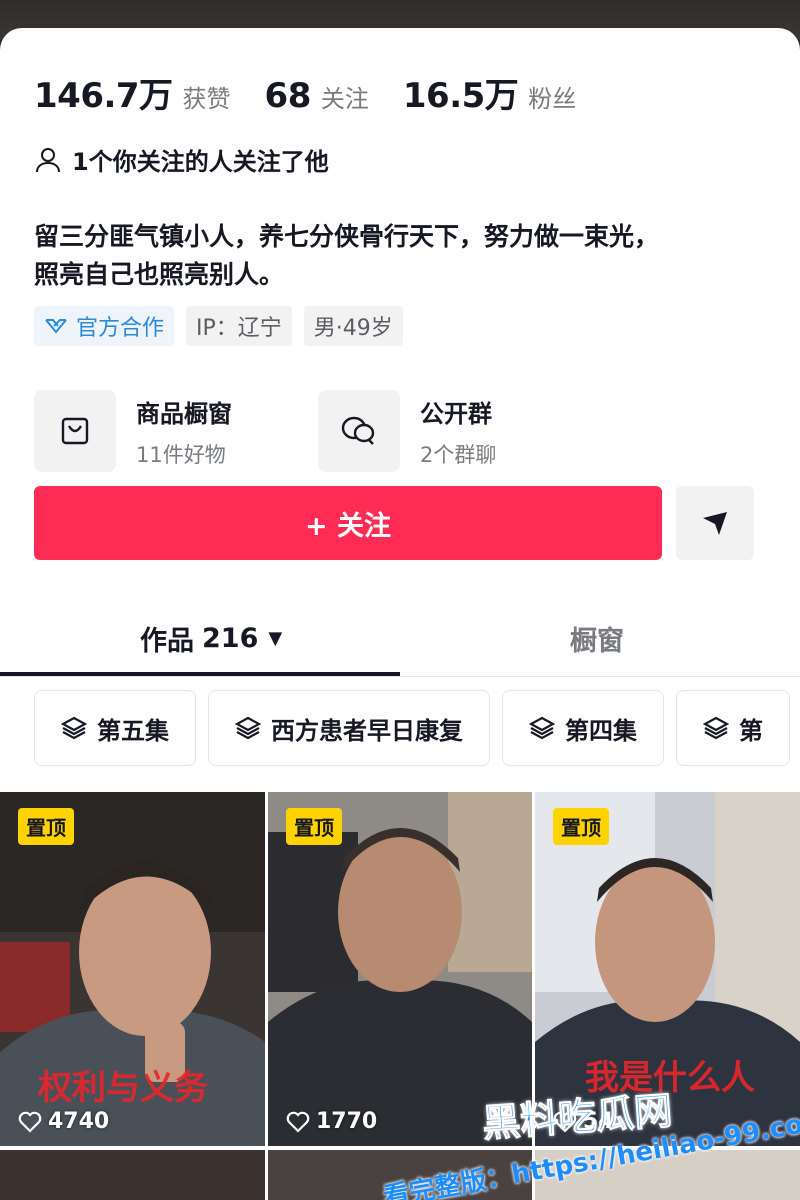 The width and height of the screenshot is (800, 1200). I want to click on collection-chip: 第五集, so click(115, 728).